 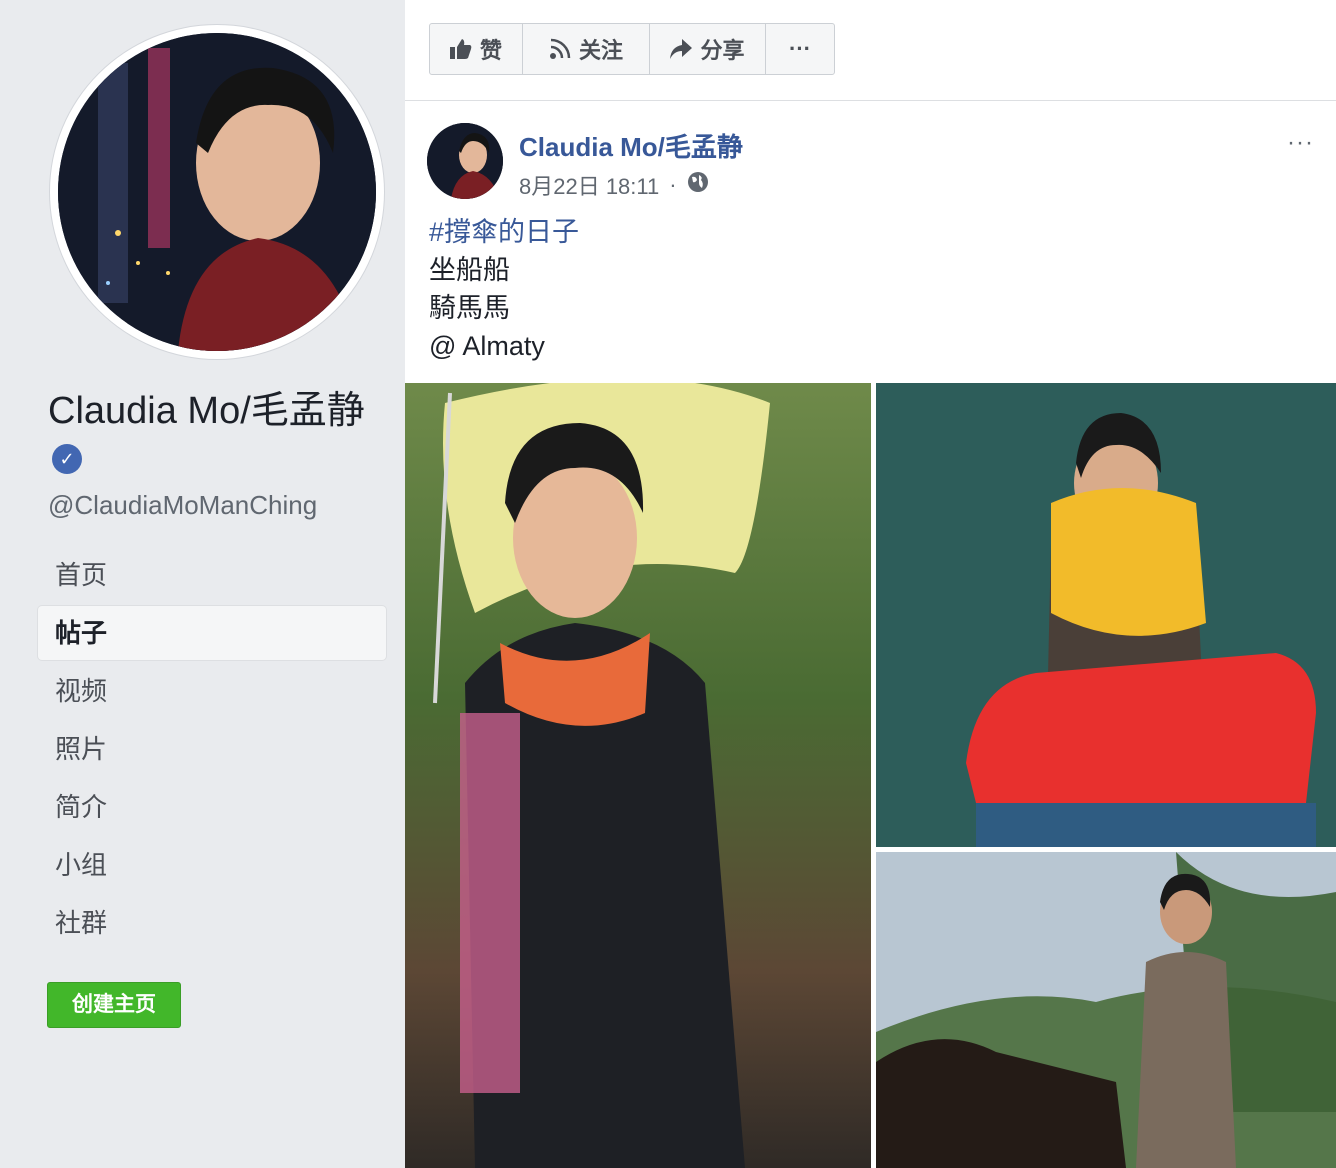 What do you see at coordinates (504, 289) in the screenshot?
I see `post-body: #撐傘的日子 坐船船 騎馬馬 @ Almaty` at bounding box center [504, 289].